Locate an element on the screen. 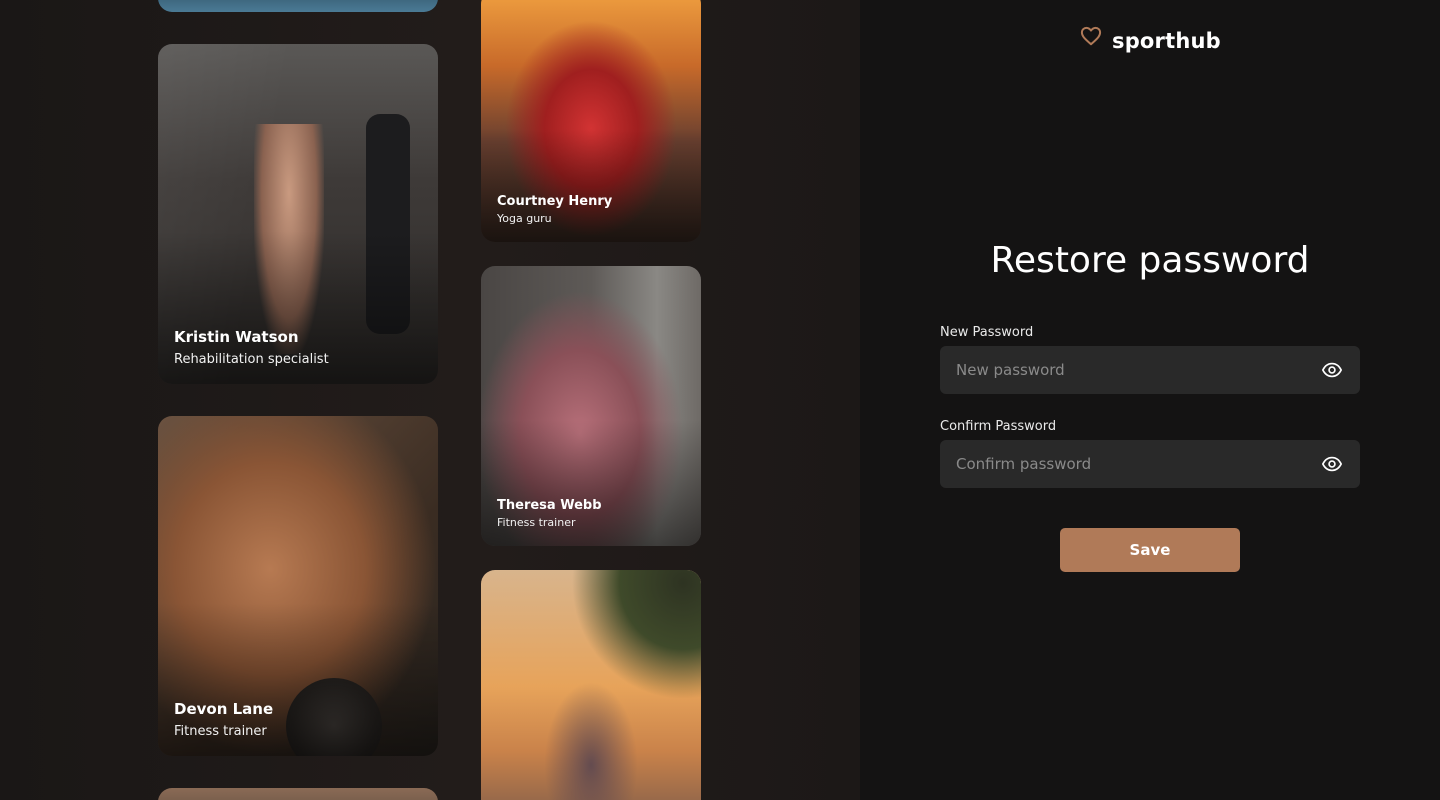 This screenshot has width=1440, height=800. page-title: Restore password is located at coordinates (1150, 260).